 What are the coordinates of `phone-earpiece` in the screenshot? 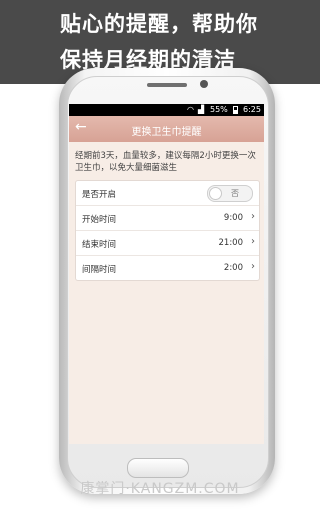 It's located at (167, 85).